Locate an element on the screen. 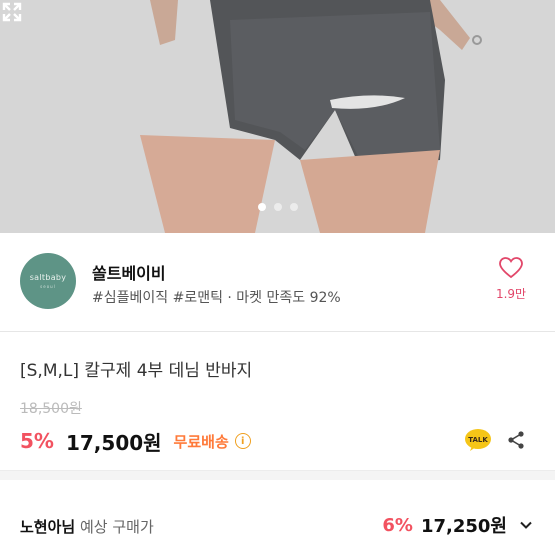  expected-price-text: 예상 구매가 is located at coordinates (116, 527).